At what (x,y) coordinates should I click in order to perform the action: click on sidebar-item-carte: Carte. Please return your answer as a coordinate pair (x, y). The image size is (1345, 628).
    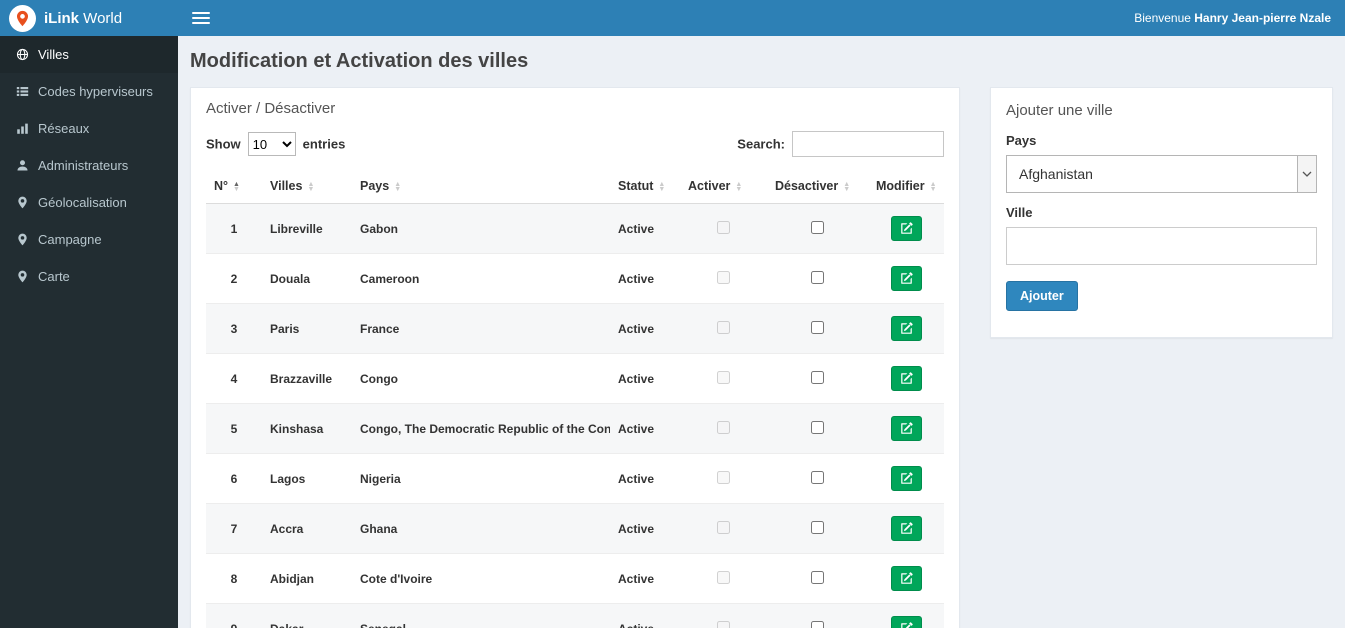
    Looking at the image, I should click on (89, 276).